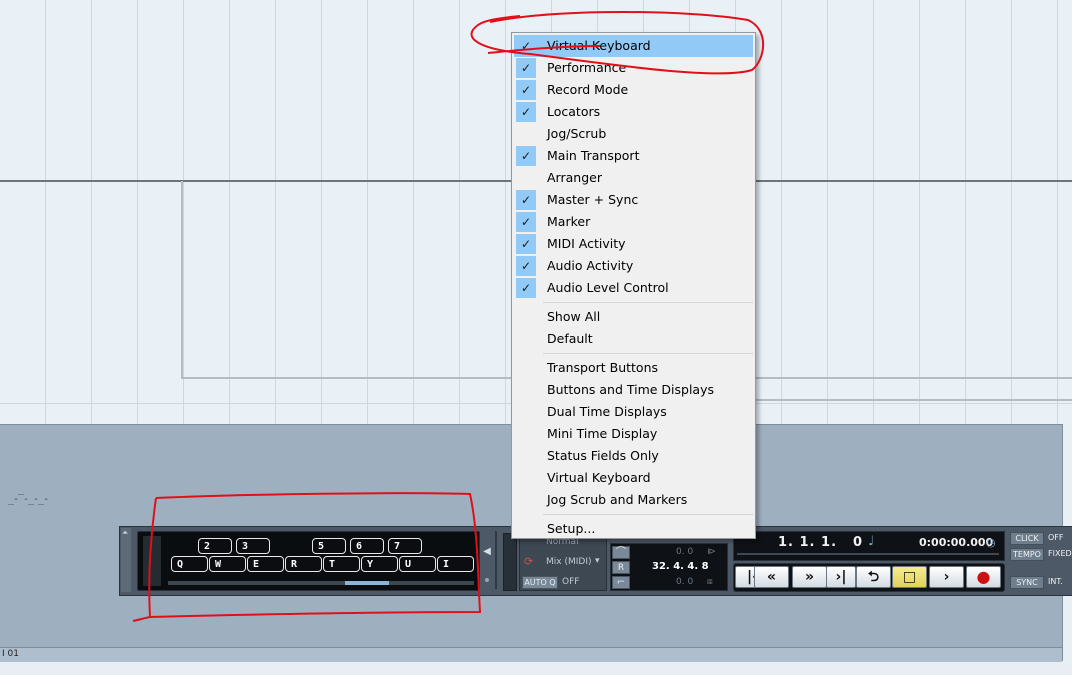 The width and height of the screenshot is (1072, 675). Describe the element at coordinates (633, 434) in the screenshot. I see `menu-item-mini-time-display: Mini Time Display` at that location.